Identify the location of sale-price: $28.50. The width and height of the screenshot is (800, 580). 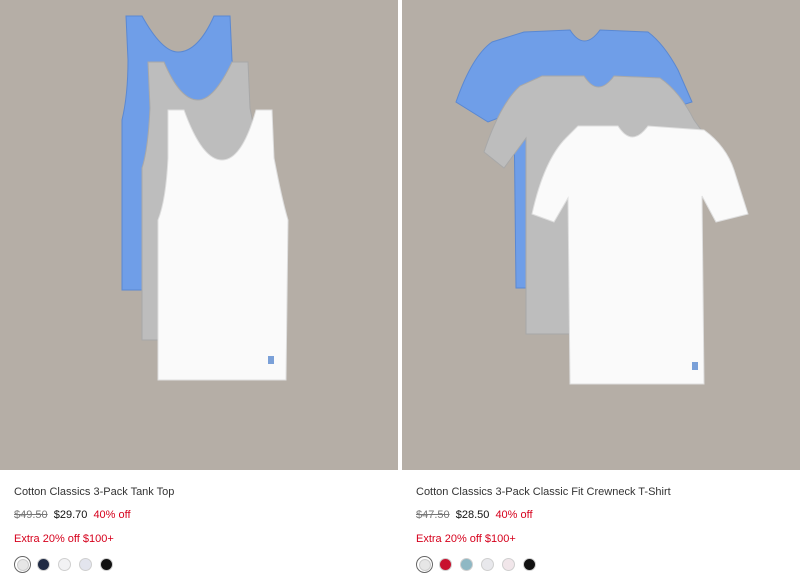
(472, 515).